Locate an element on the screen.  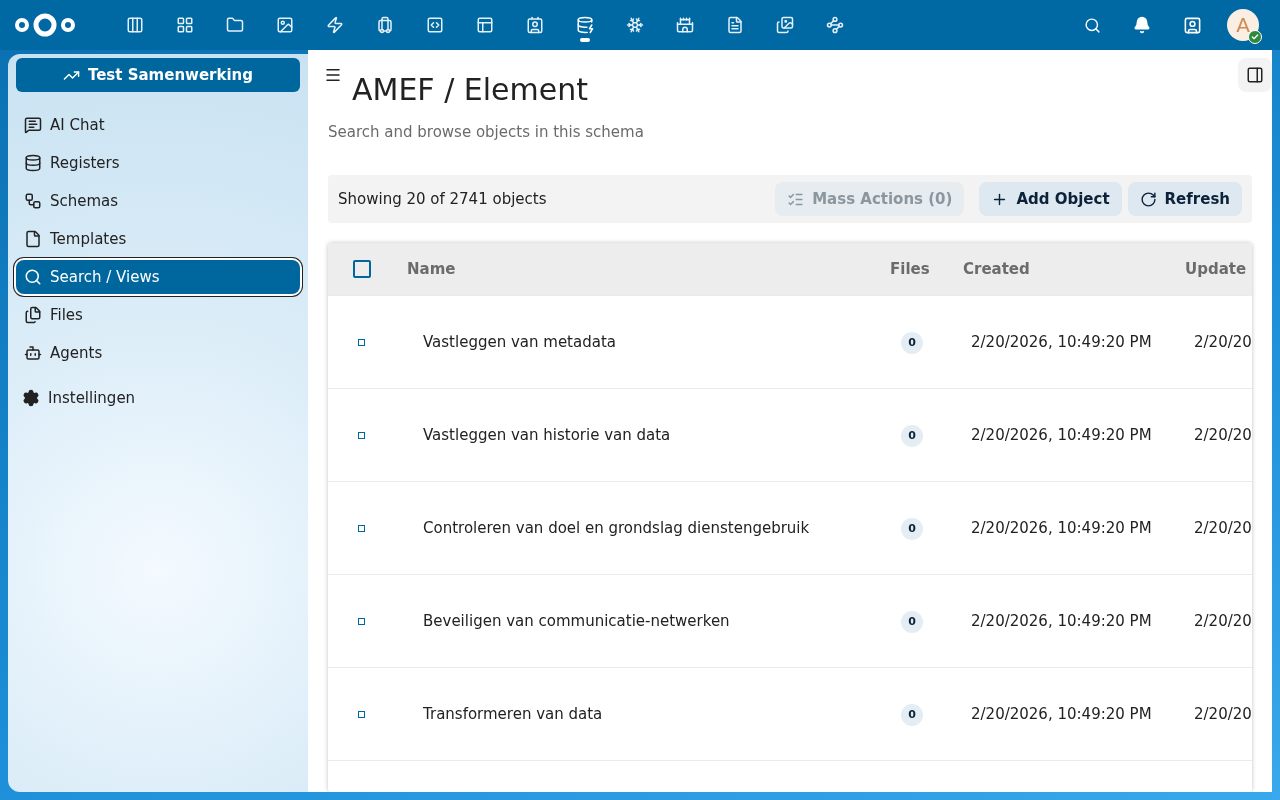
column-header: Files is located at coordinates (922, 269).